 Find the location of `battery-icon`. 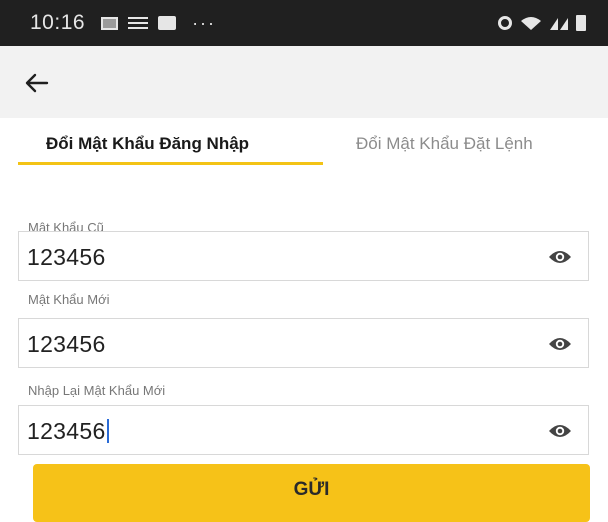

battery-icon is located at coordinates (581, 23).